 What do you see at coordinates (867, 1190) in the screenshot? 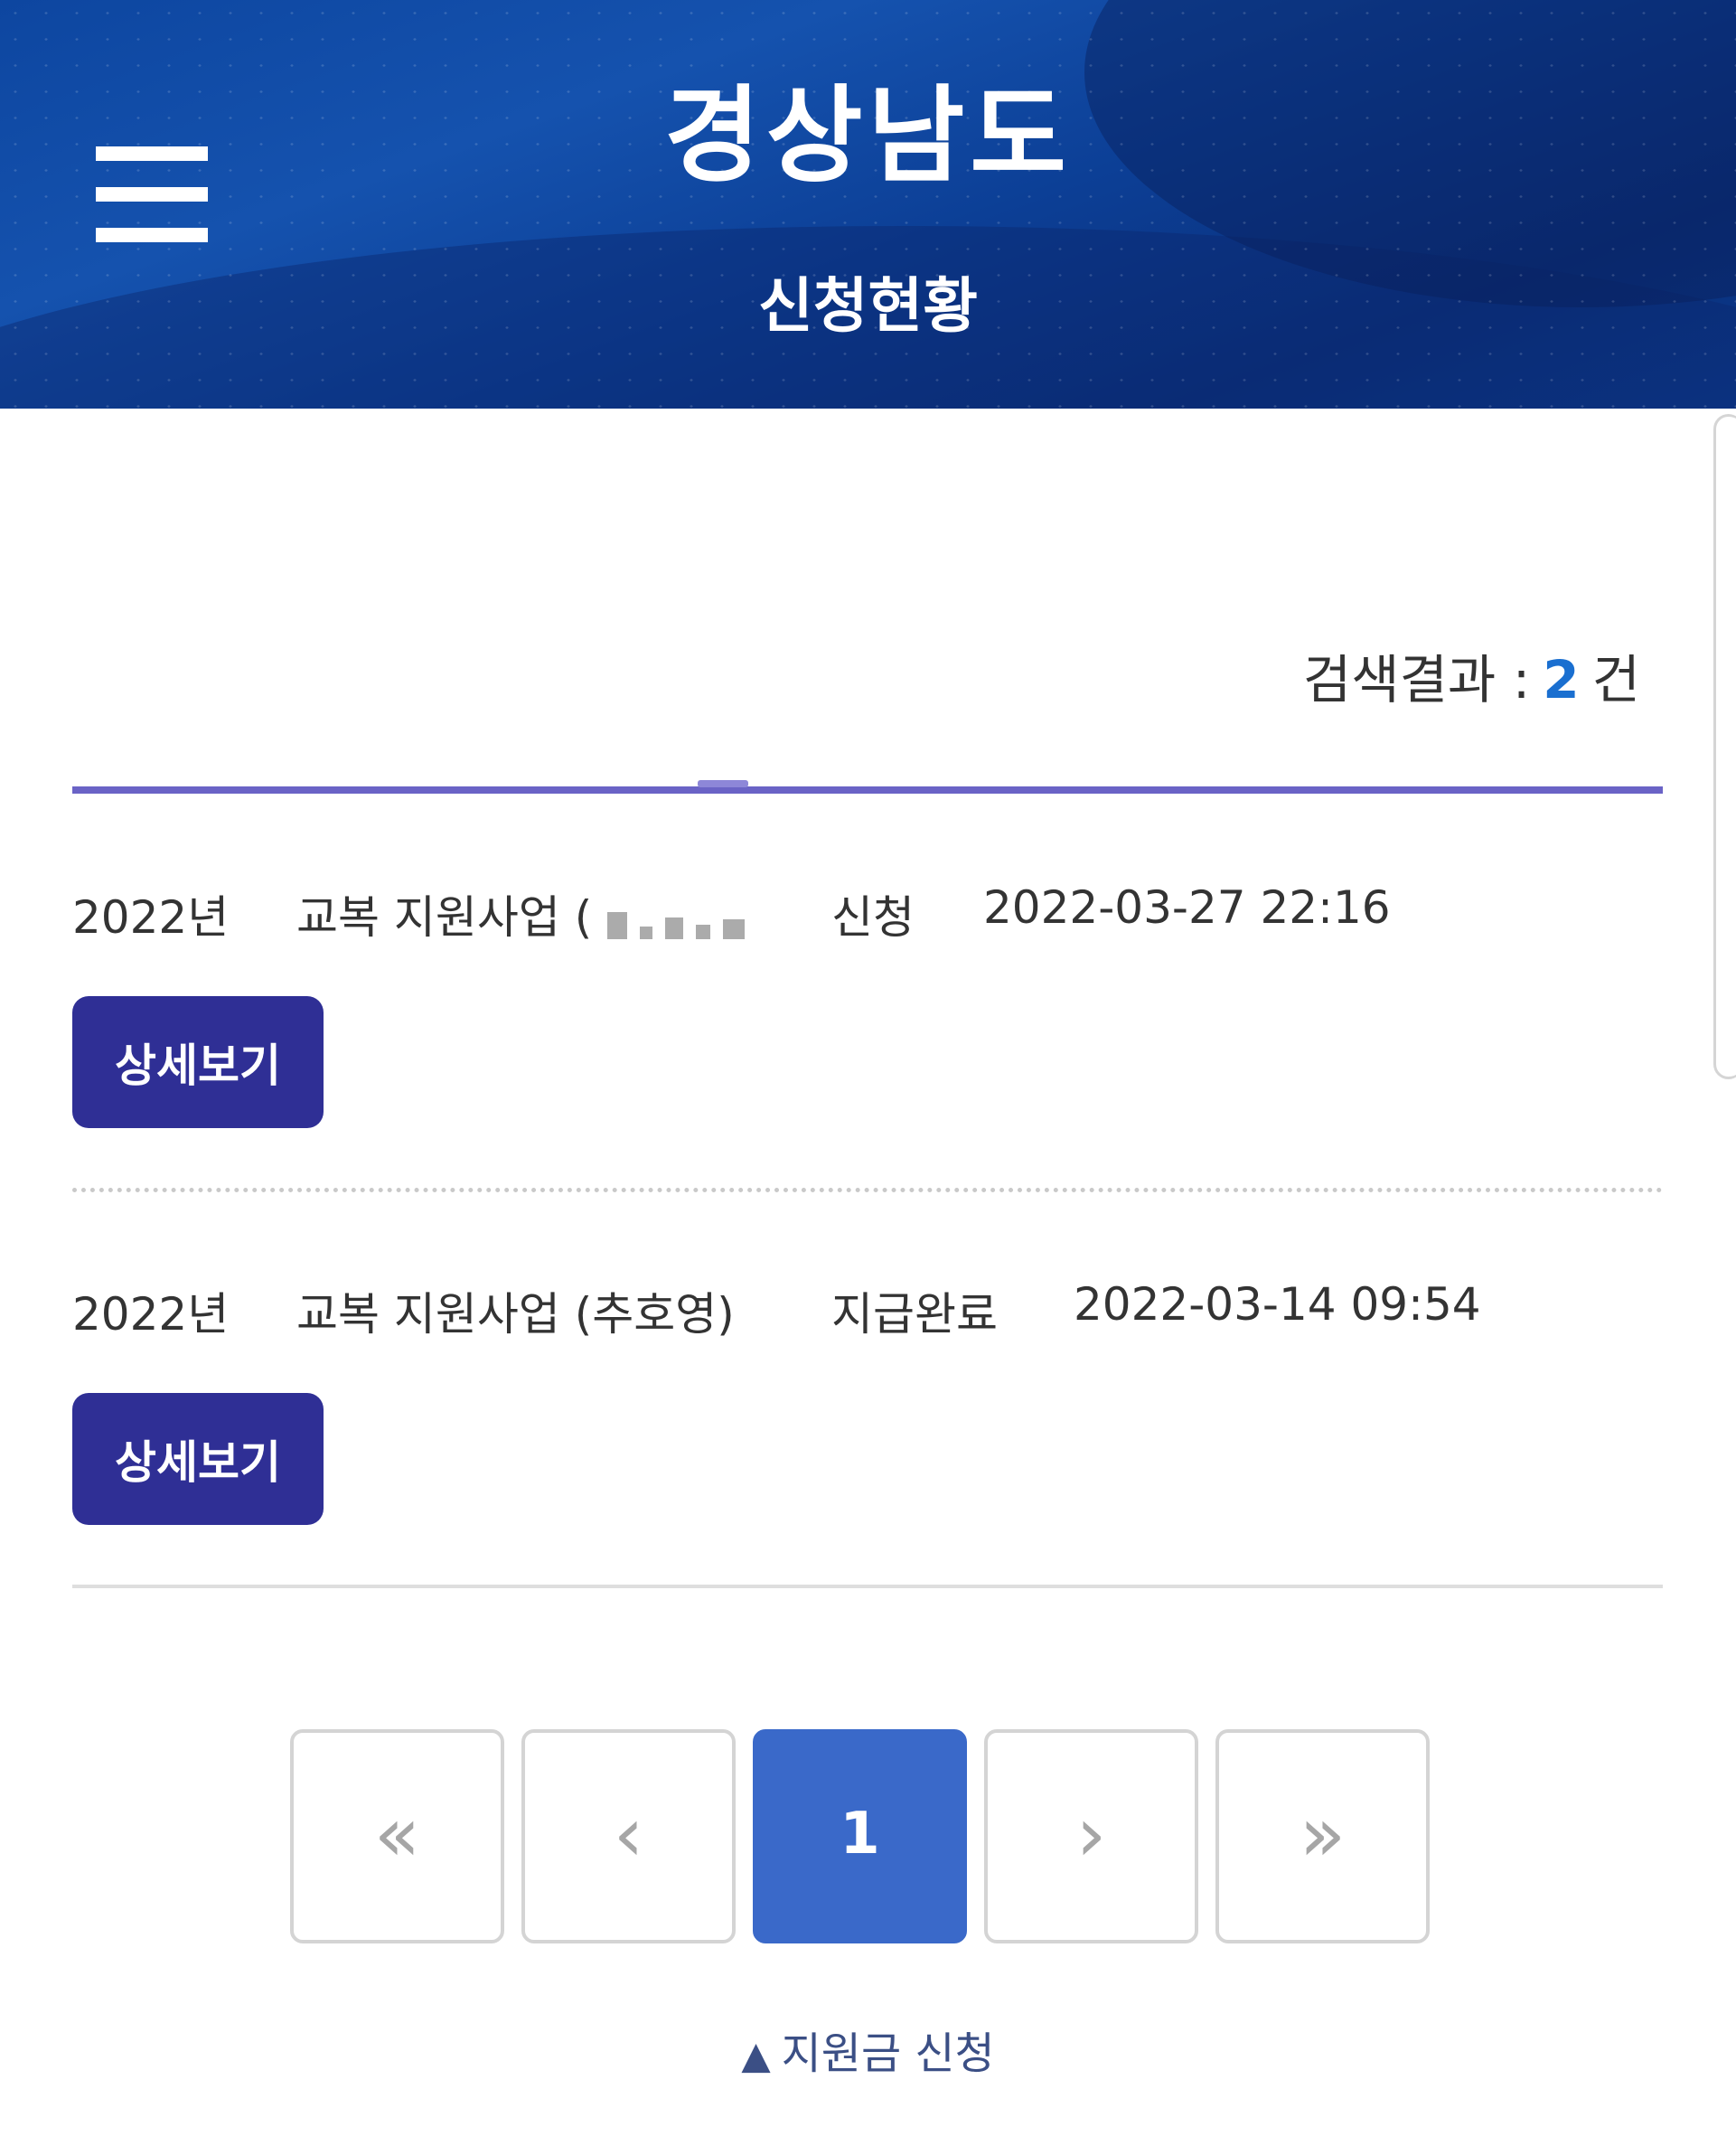
I see `item-divider` at bounding box center [867, 1190].